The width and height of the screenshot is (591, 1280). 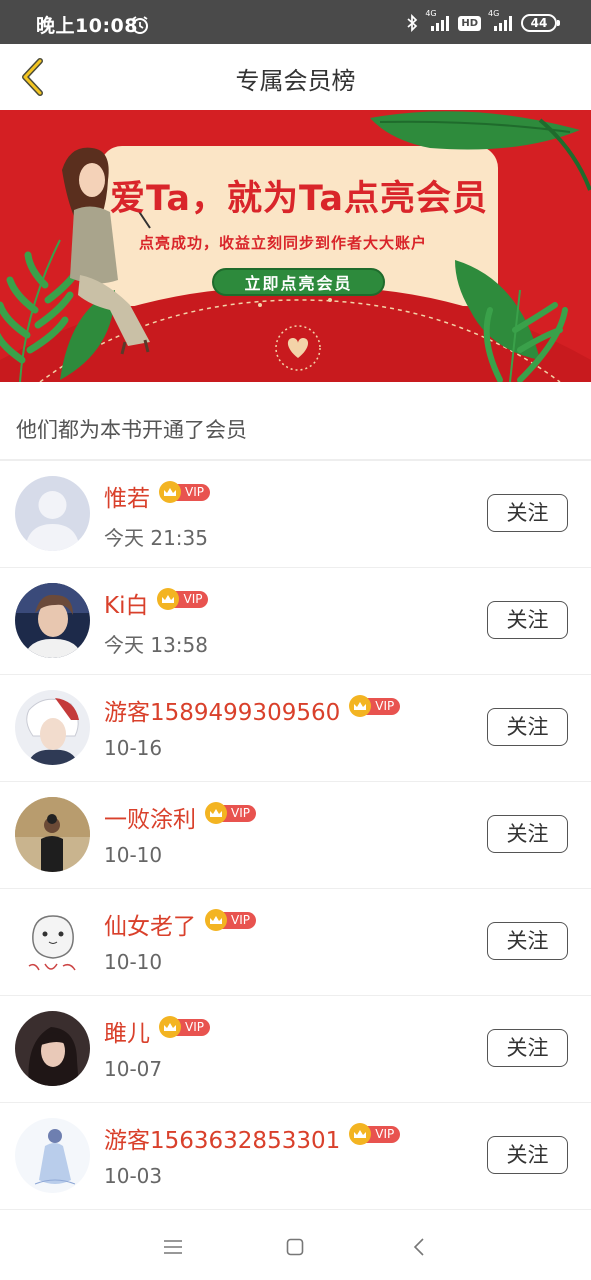 I want to click on menu-button, so click(x=173, y=1247).